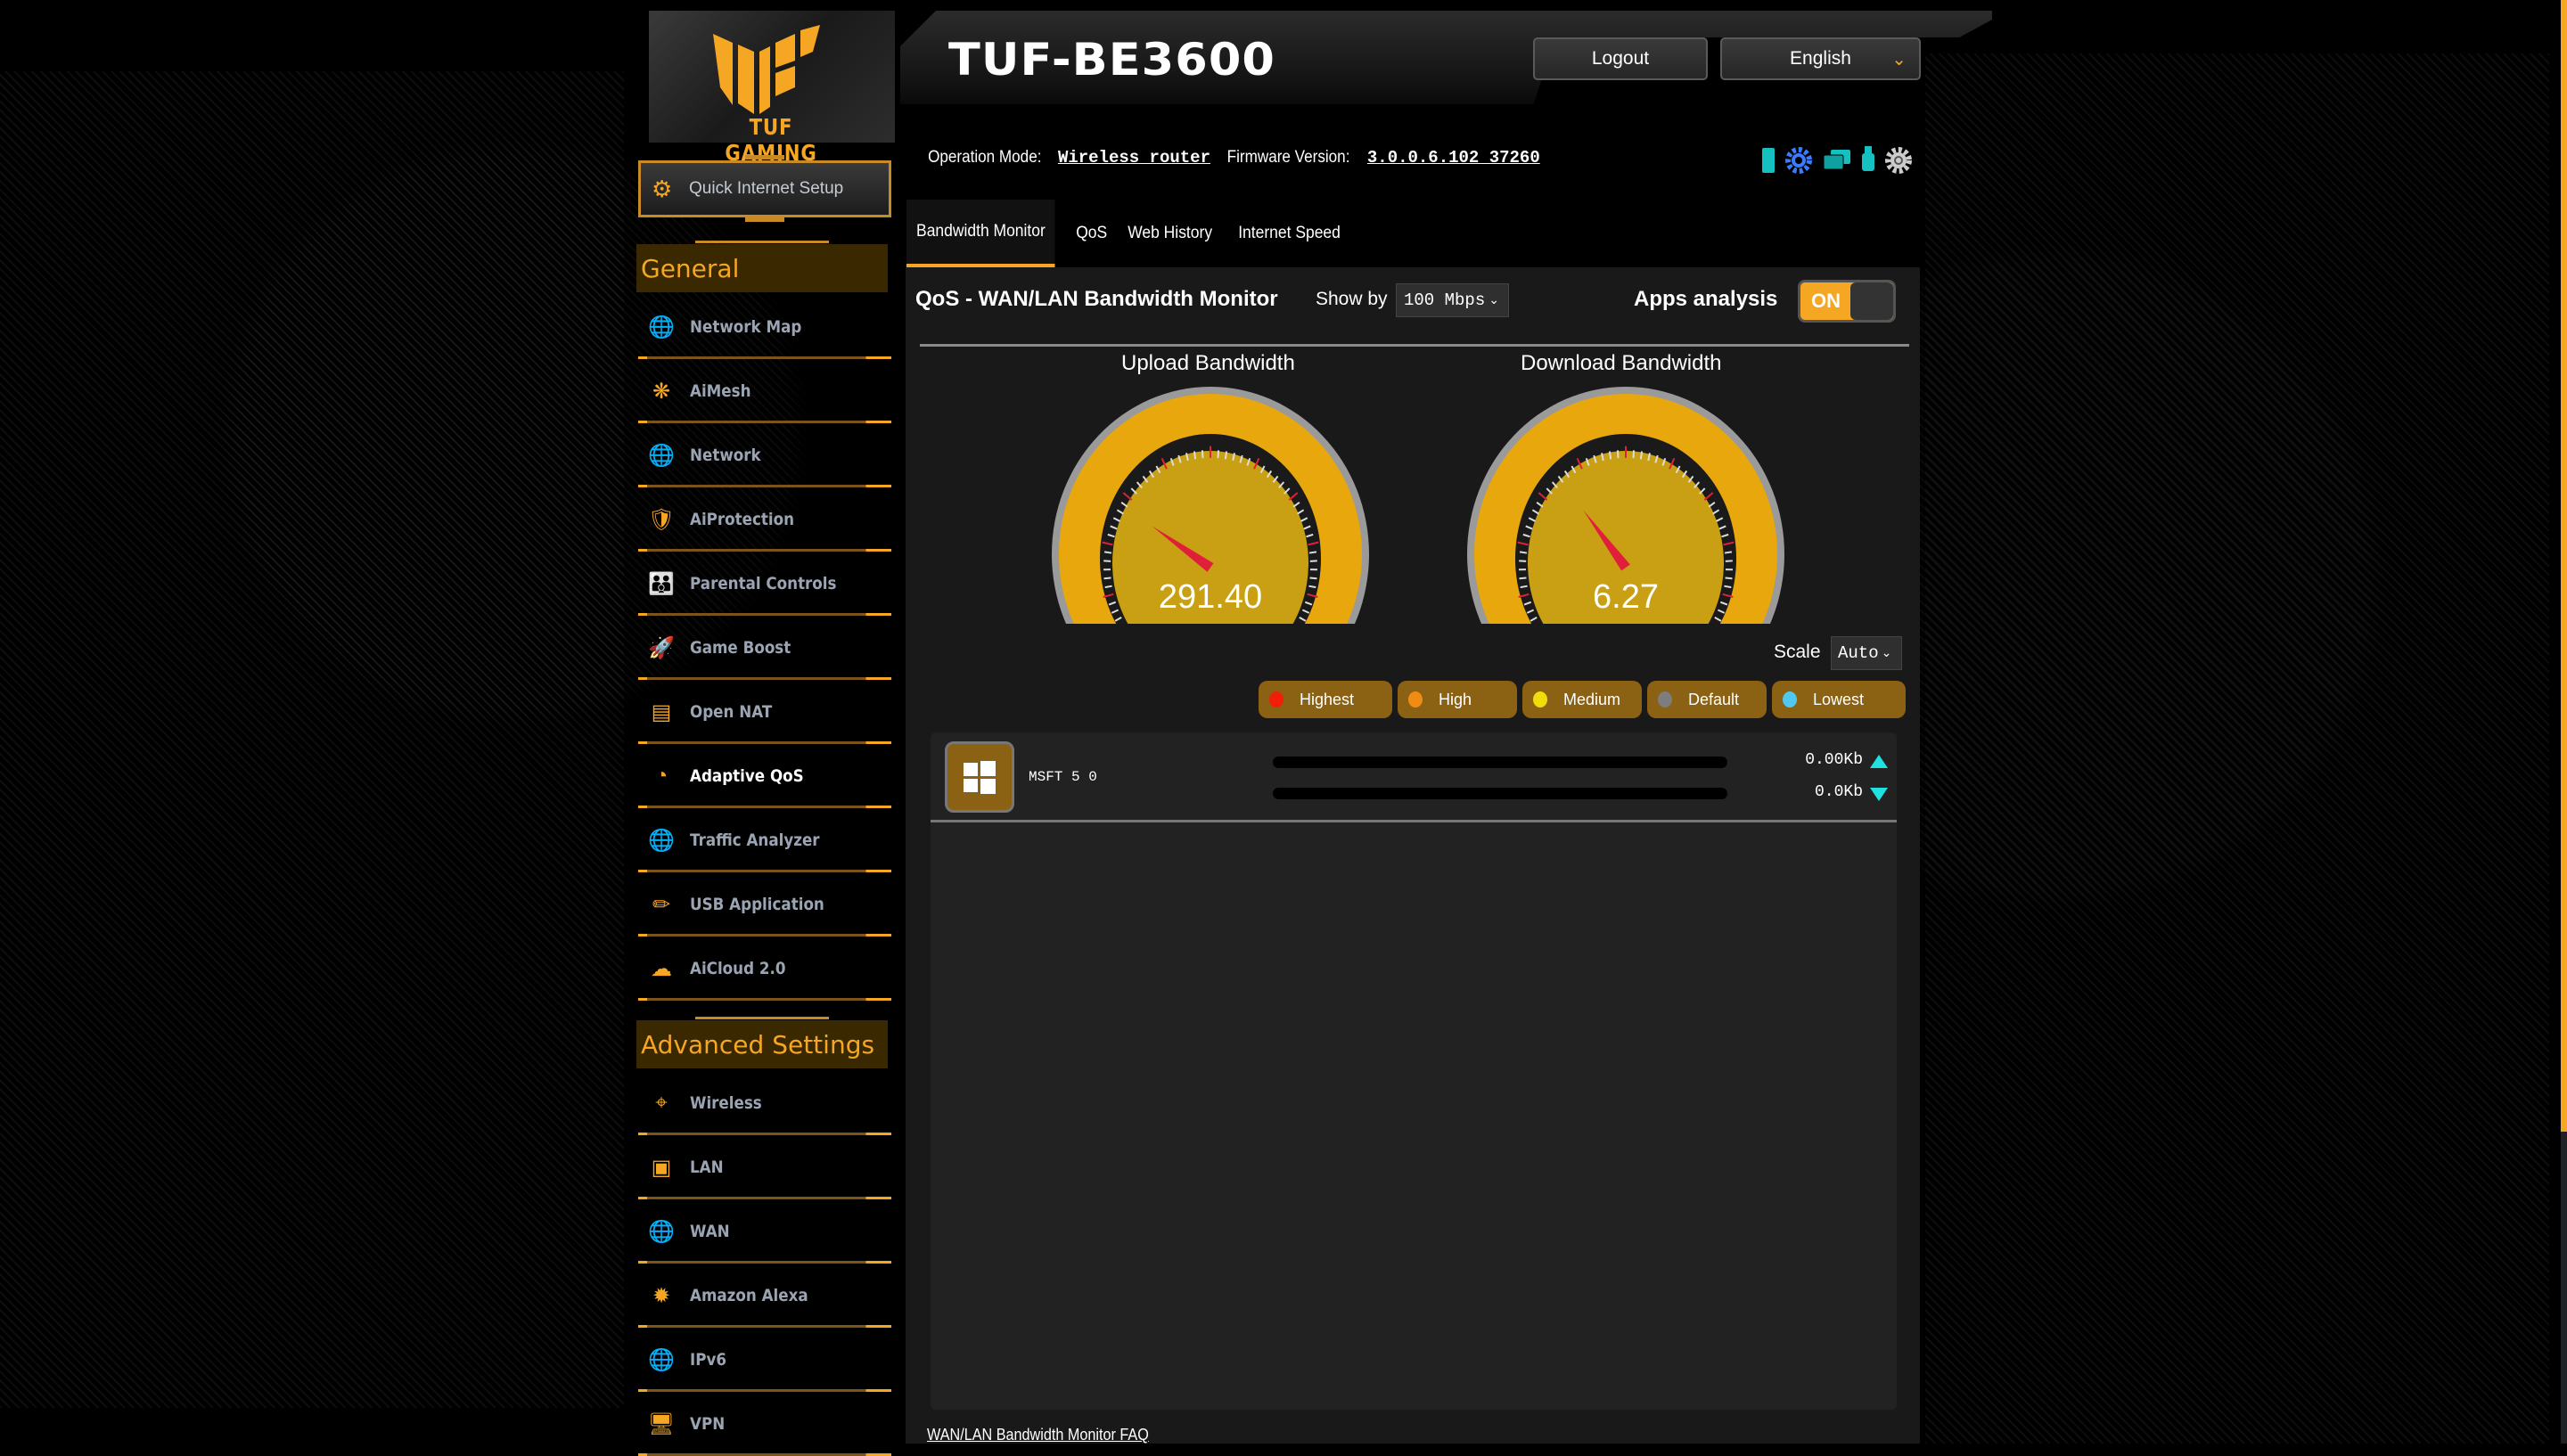 This screenshot has height=1456, width=2567. What do you see at coordinates (1791, 792) in the screenshot?
I see `client-download-rate: 0.0Kb` at bounding box center [1791, 792].